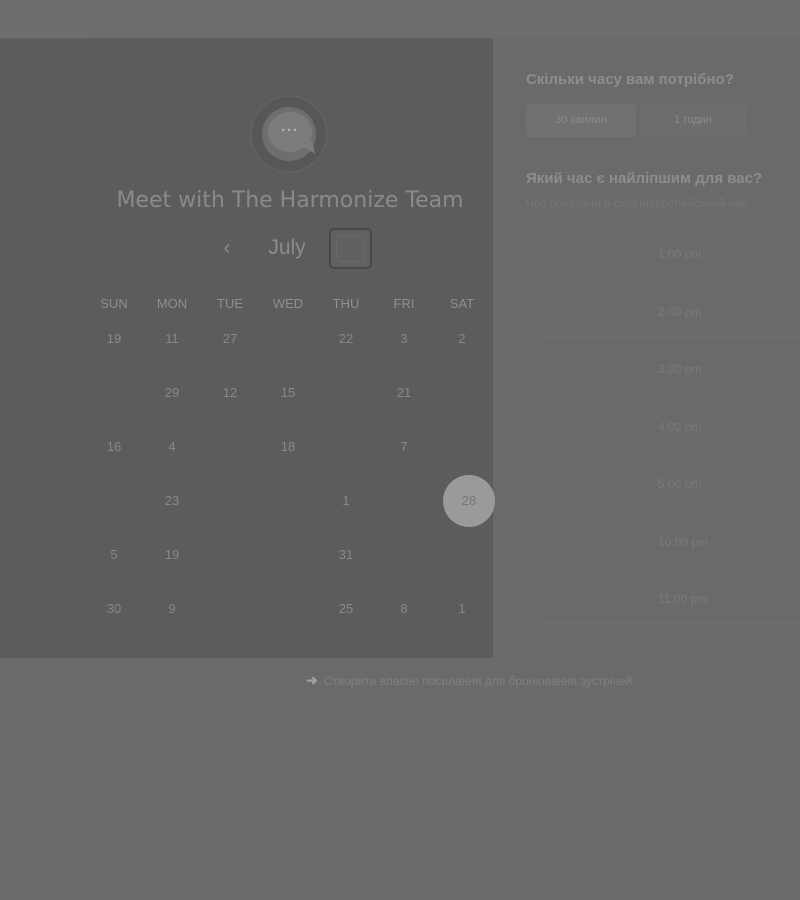 Image resolution: width=800 pixels, height=900 pixels. I want to click on page-title: Meet with The Harmonize Team, so click(290, 200).